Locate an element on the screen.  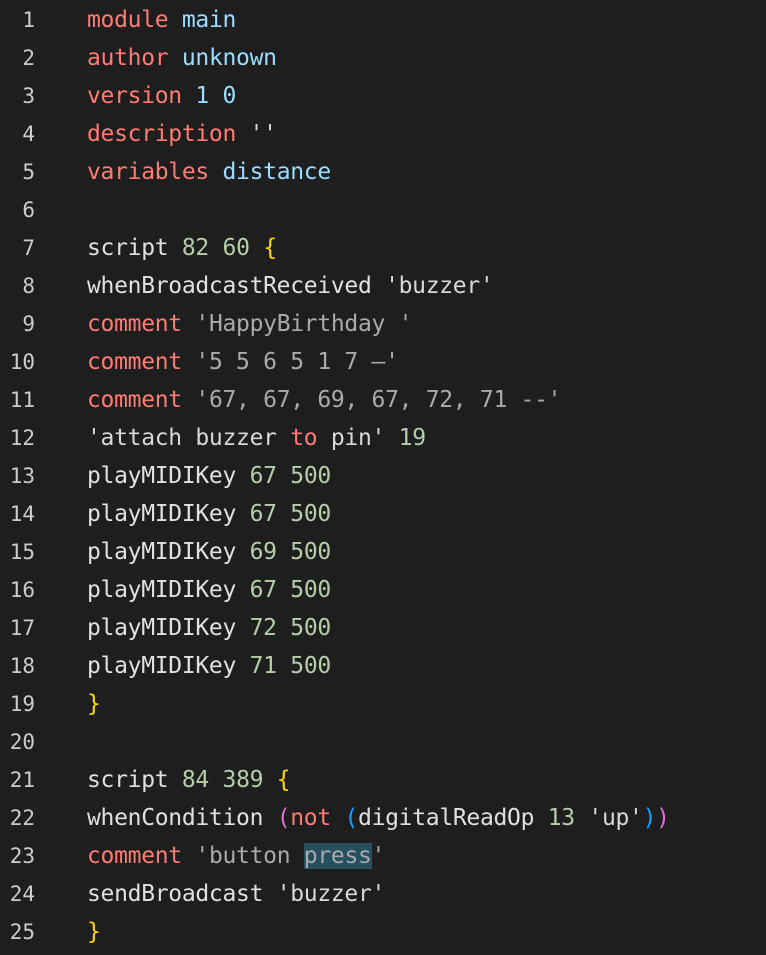
code-line: 12 'attach buzzer to pin' 19 is located at coordinates (383, 438).